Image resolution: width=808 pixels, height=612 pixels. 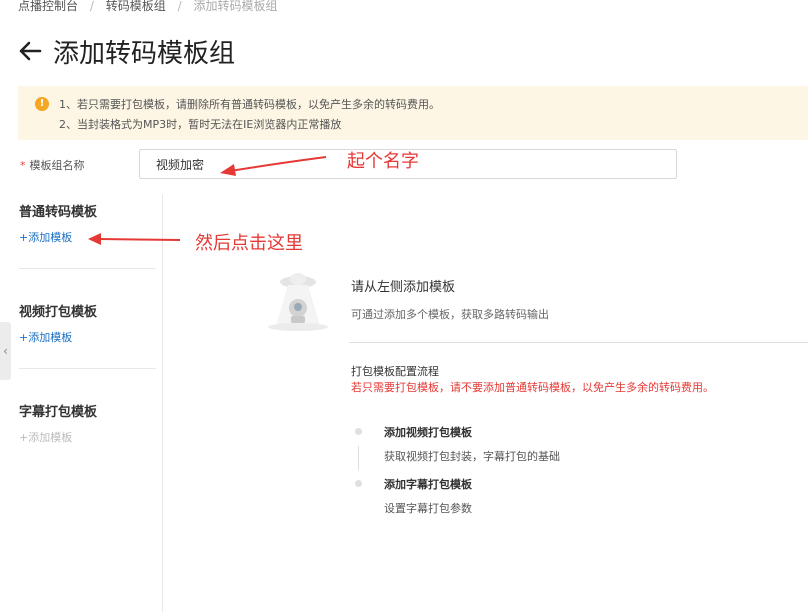 What do you see at coordinates (48, 6) in the screenshot?
I see `breadcrumb-item-console: 点播控制台` at bounding box center [48, 6].